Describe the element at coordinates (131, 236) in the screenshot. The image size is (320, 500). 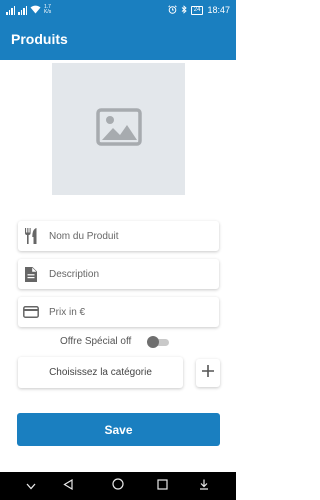
I see `product-name-input` at that location.